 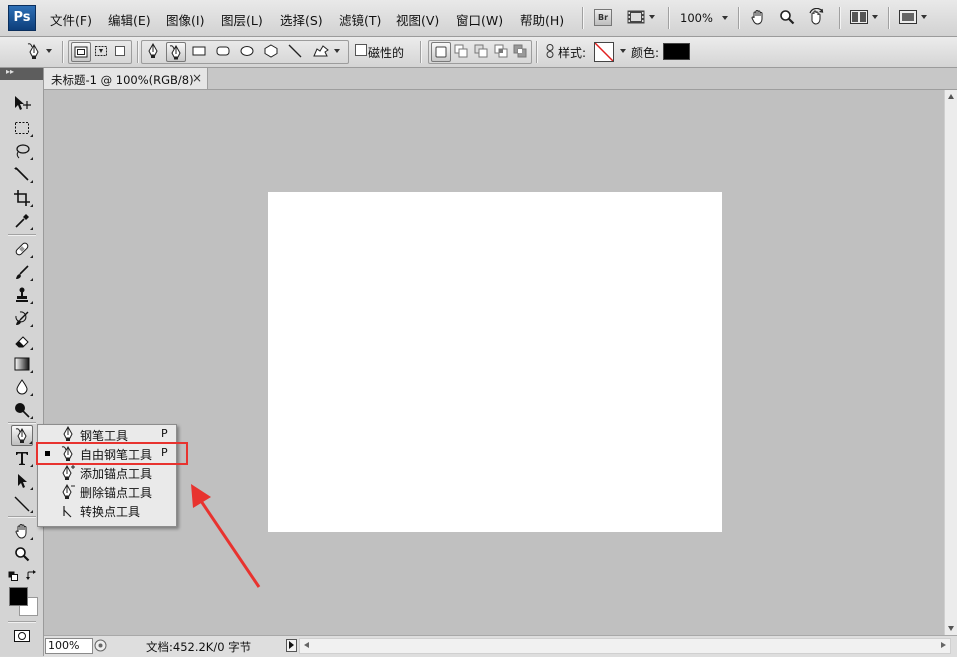 What do you see at coordinates (22, 317) in the screenshot?
I see `history-brush-tool` at bounding box center [22, 317].